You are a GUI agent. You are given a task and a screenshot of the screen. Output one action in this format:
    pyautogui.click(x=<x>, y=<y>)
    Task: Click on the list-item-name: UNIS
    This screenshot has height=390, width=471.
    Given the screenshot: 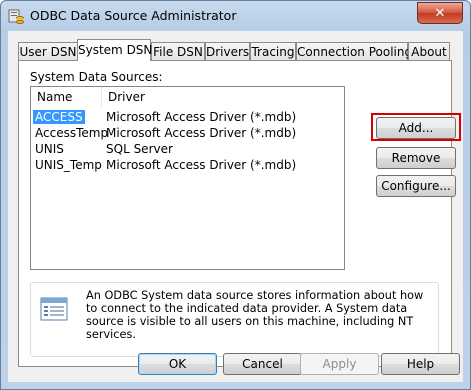 What is the action you would take?
    pyautogui.click(x=49, y=149)
    